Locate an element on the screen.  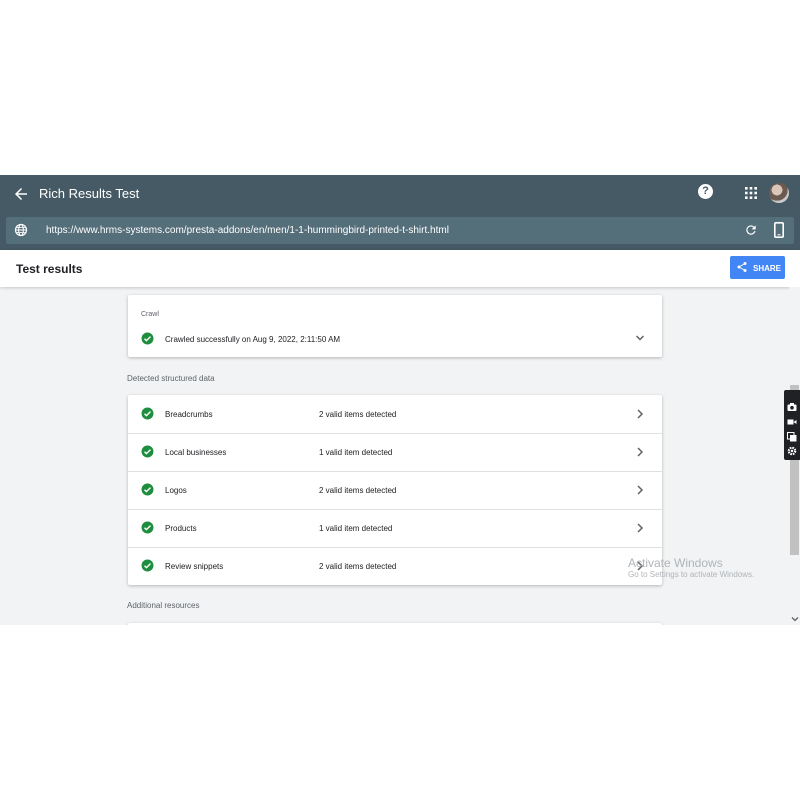
results-header: Test results SHARE is located at coordinates (400, 268).